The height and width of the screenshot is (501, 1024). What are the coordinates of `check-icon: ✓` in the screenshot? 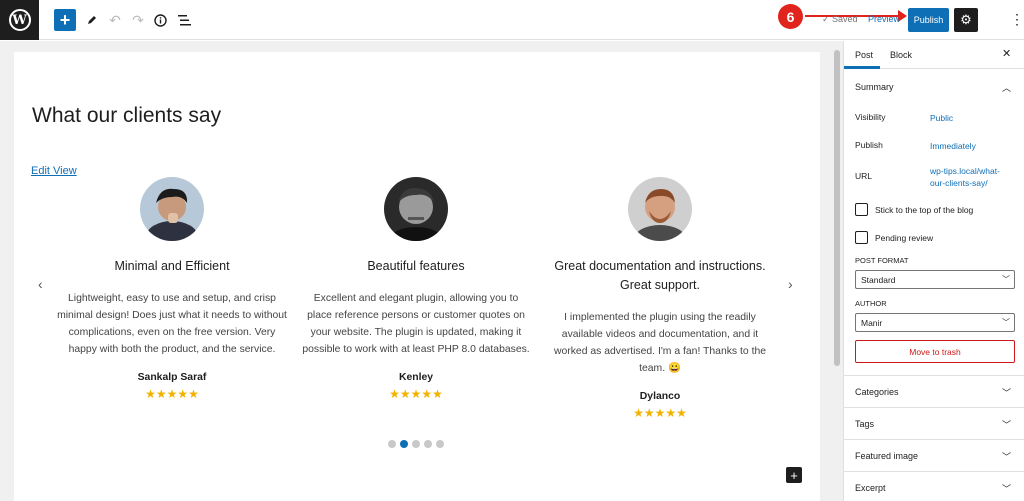 It's located at (827, 19).